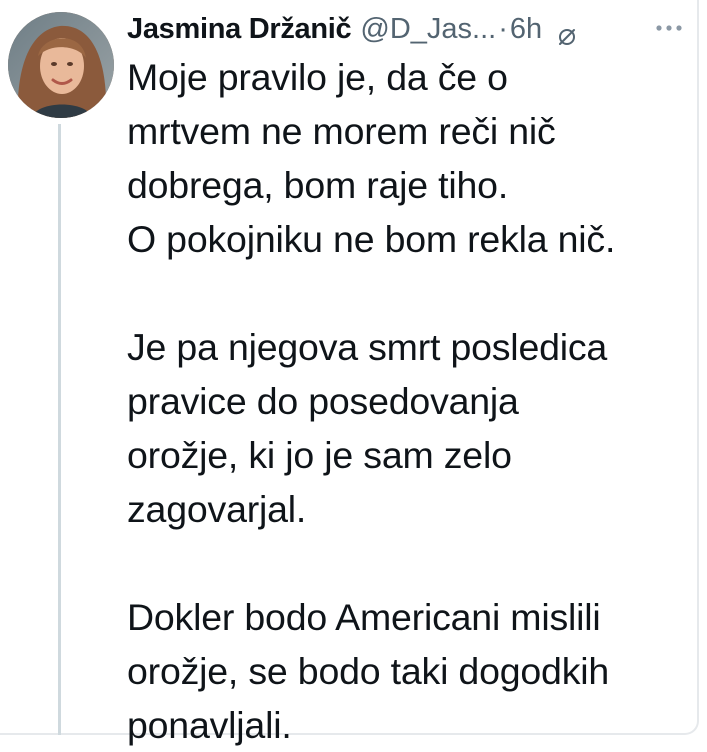 This screenshot has height=752, width=707. What do you see at coordinates (317, 77) in the screenshot?
I see `tweet-text-line: Moje pravilo je, da če o` at bounding box center [317, 77].